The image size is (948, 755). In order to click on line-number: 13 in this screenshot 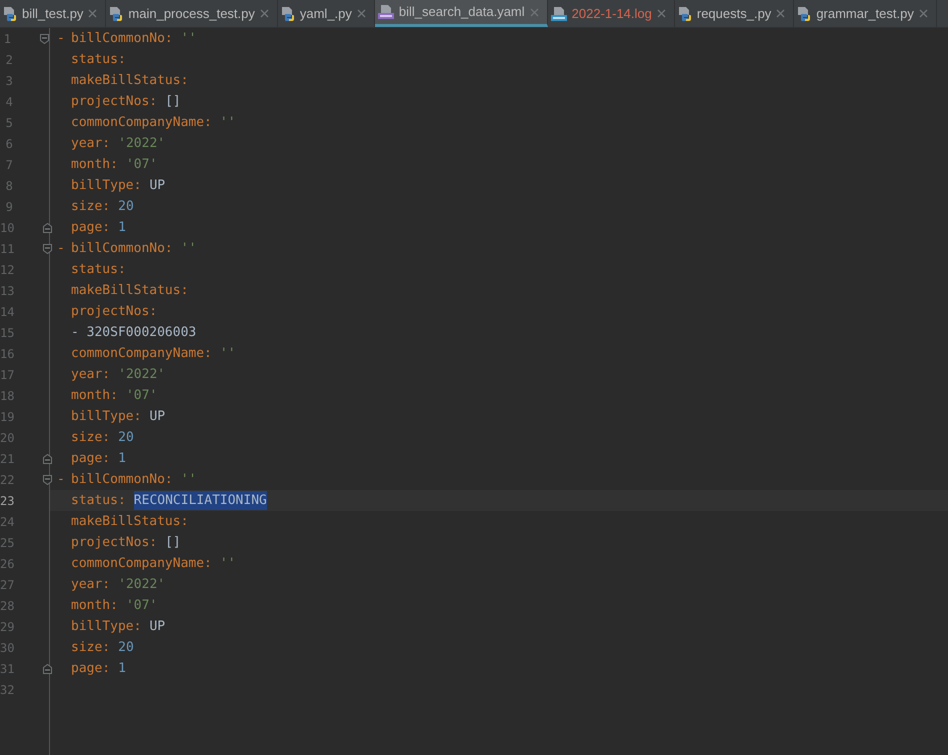, I will do `click(7, 291)`.